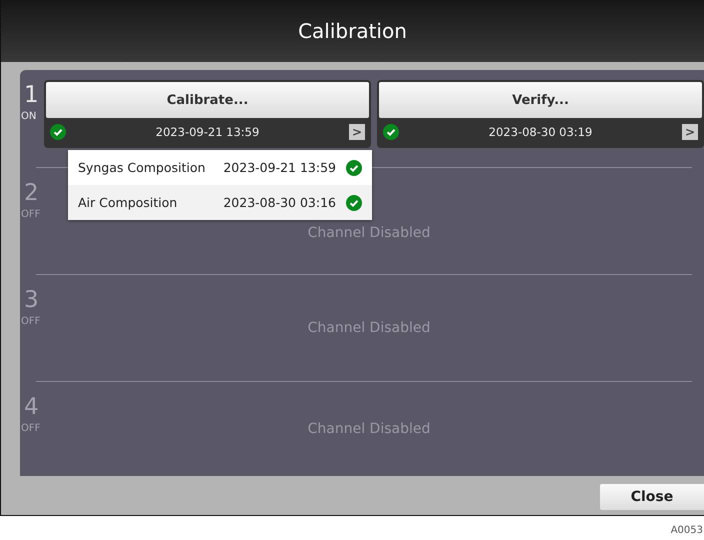 This screenshot has width=704, height=540. Describe the element at coordinates (652, 497) in the screenshot. I see `close-button: Close` at that location.